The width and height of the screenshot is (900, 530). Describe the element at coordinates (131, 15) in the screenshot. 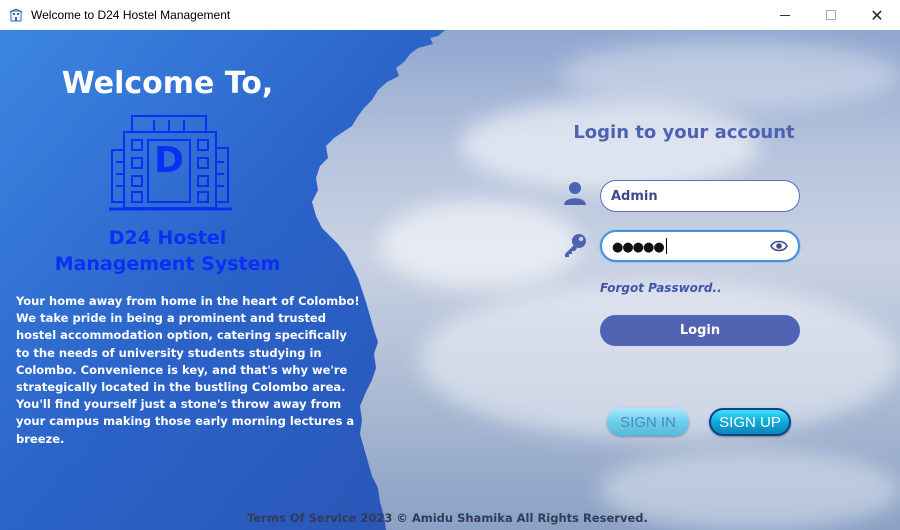

I see `window-title: Welcome to D24 Hostel Management` at that location.